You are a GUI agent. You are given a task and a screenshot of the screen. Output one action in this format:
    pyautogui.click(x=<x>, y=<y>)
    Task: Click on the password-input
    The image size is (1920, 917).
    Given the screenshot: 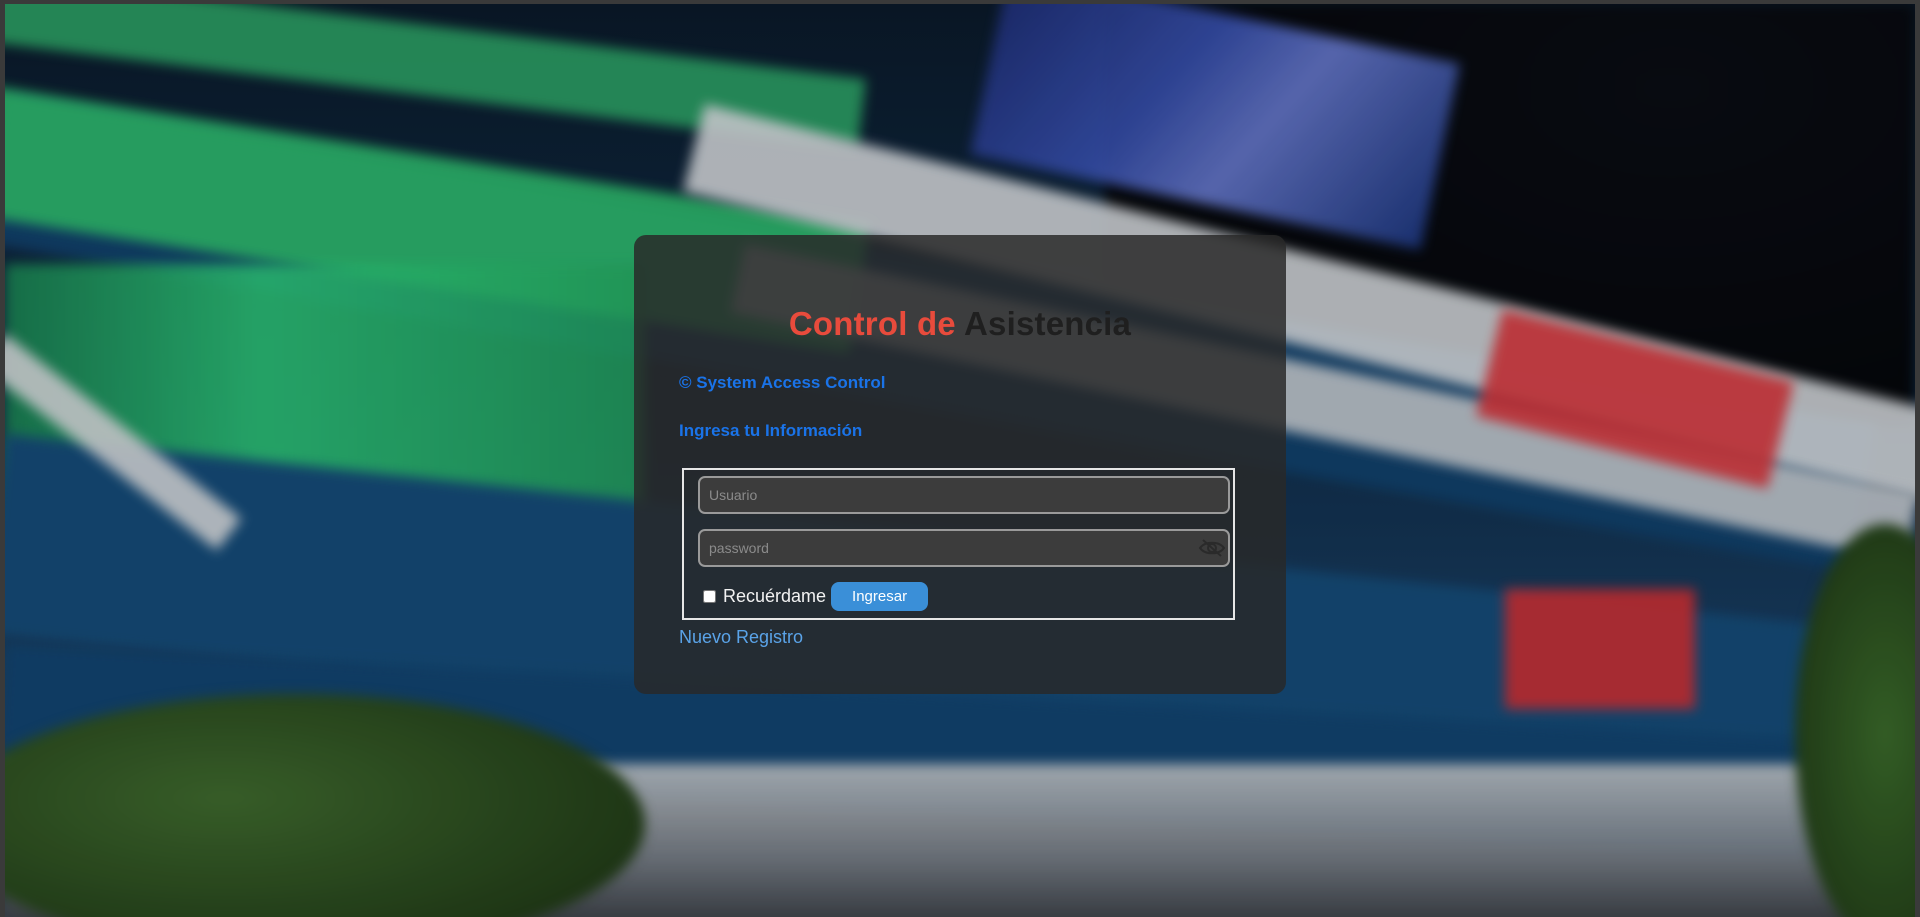 What is the action you would take?
    pyautogui.click(x=964, y=548)
    